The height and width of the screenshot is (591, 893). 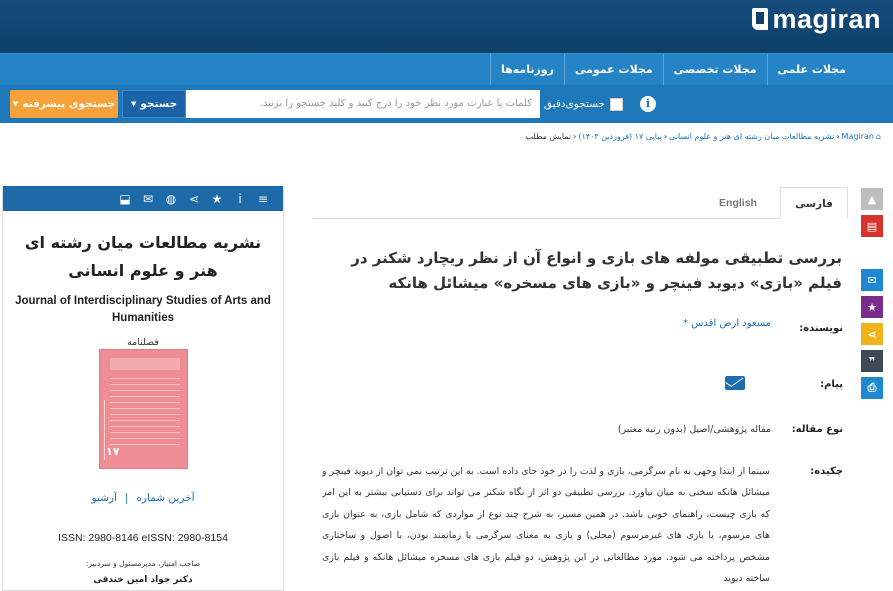 I want to click on exact-search-label: جستجوی‌دقیق, so click(x=574, y=104).